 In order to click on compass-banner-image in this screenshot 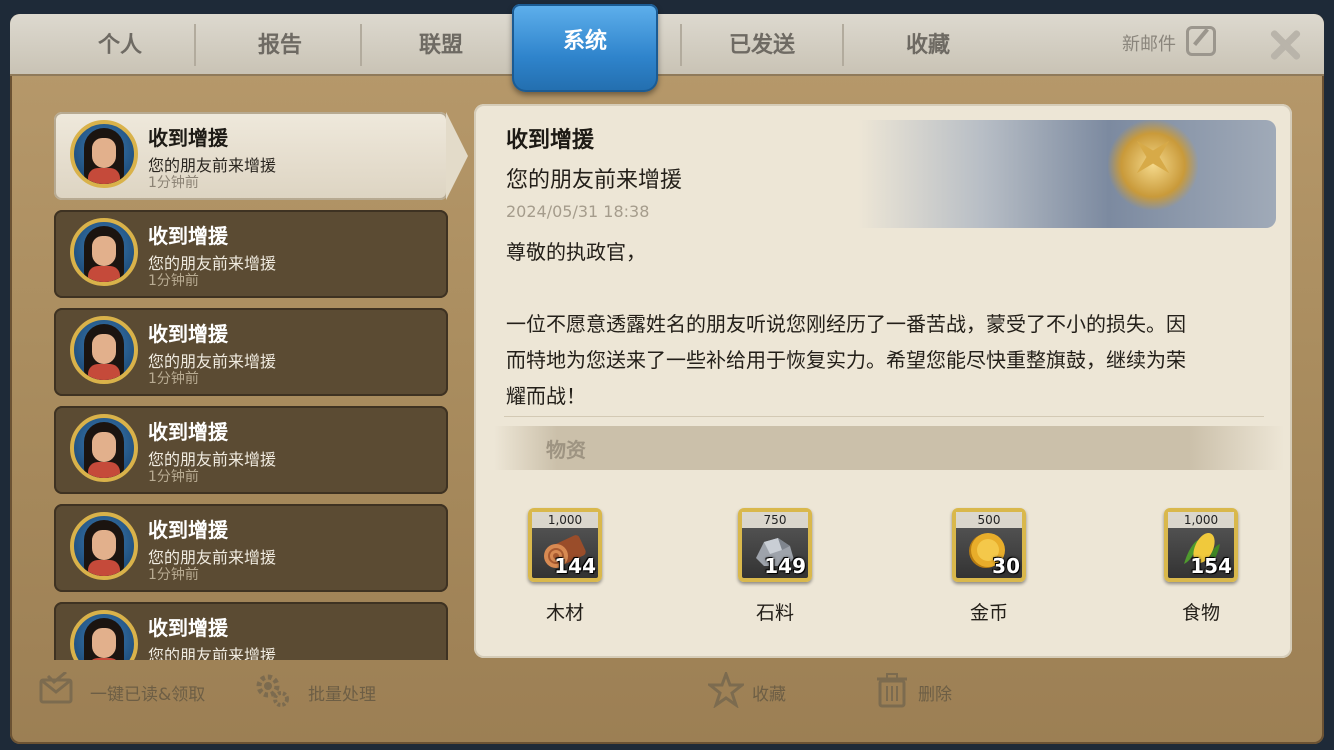, I will do `click(1067, 174)`.